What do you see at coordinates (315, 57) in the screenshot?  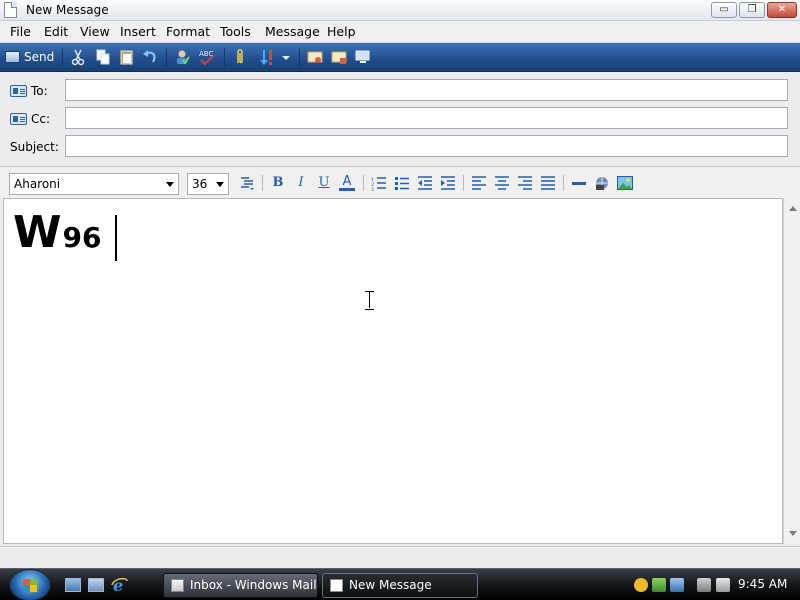 I see `sign-icon` at bounding box center [315, 57].